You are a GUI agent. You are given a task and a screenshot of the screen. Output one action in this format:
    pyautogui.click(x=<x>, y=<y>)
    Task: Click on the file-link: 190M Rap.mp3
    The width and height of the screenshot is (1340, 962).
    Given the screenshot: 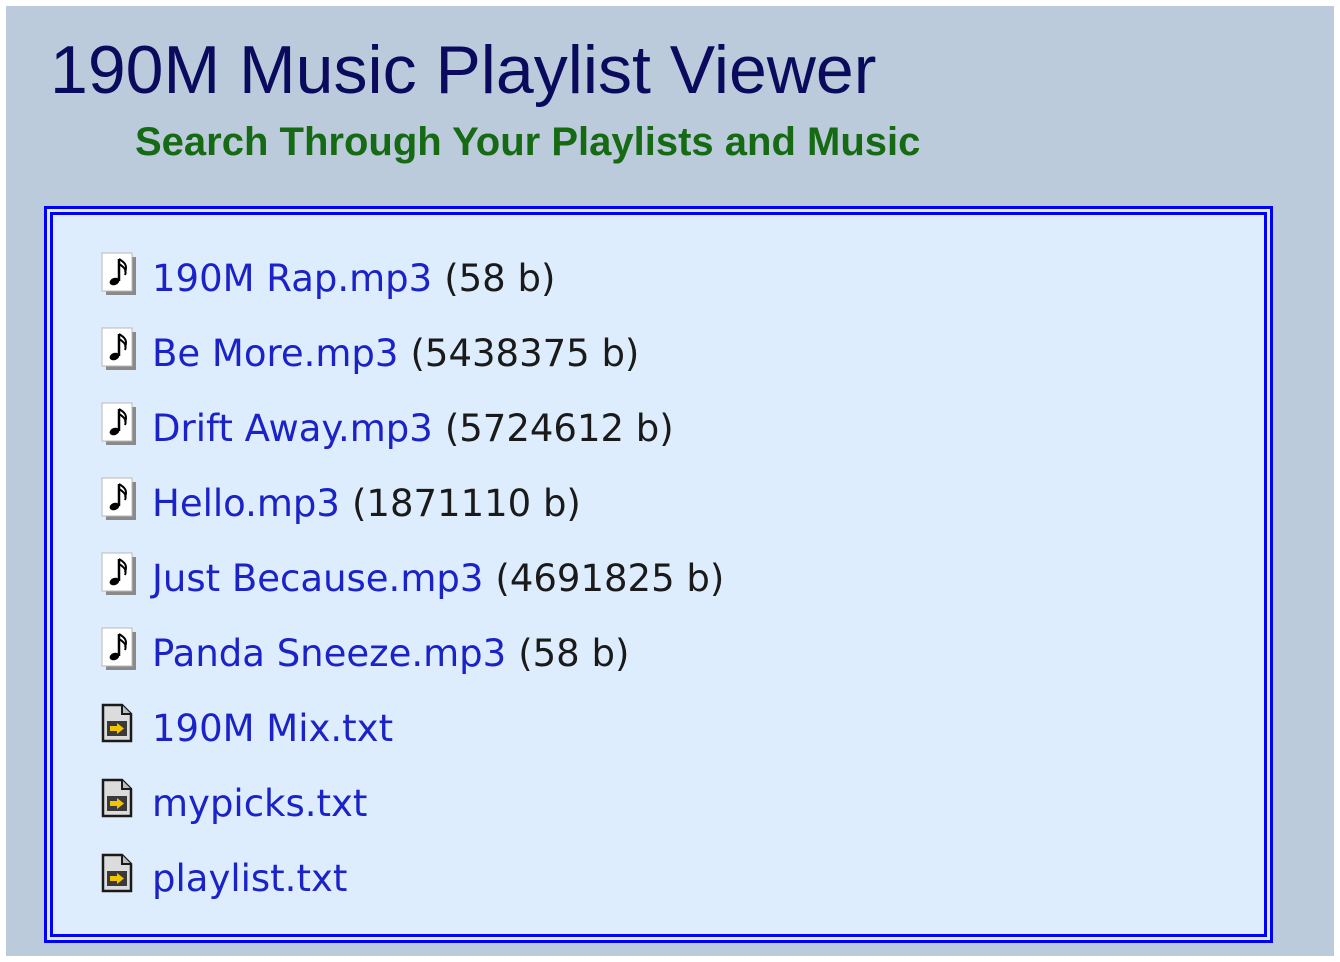 What is the action you would take?
    pyautogui.click(x=292, y=278)
    